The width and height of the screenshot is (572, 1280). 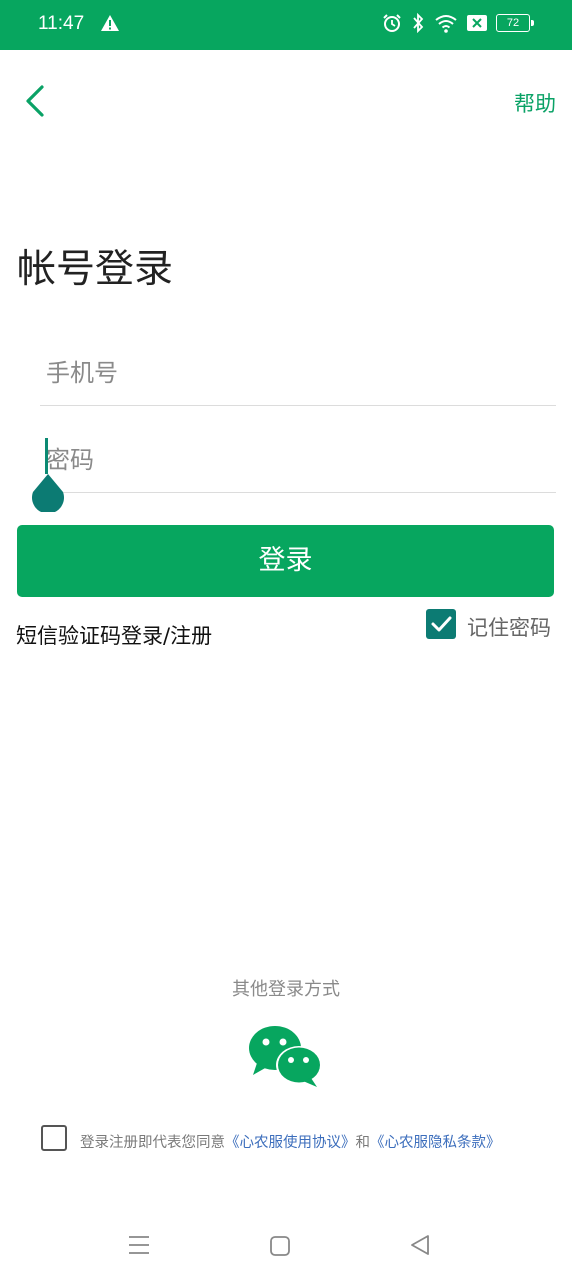 I want to click on warning-icon, so click(x=110, y=25).